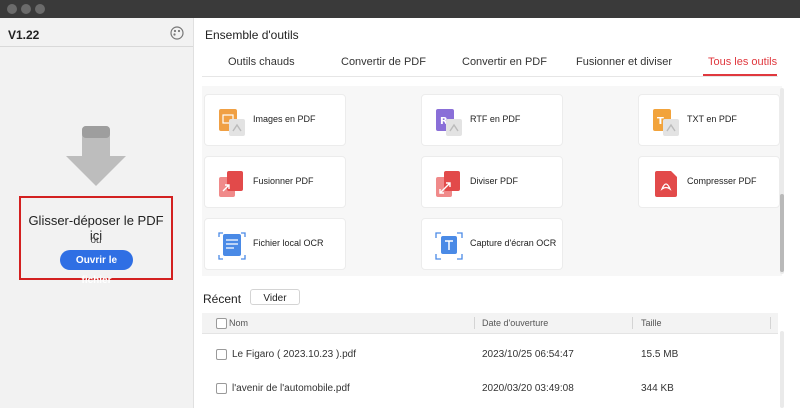 The image size is (800, 408). What do you see at coordinates (722, 181) in the screenshot?
I see `tool-label: Compresser PDF` at bounding box center [722, 181].